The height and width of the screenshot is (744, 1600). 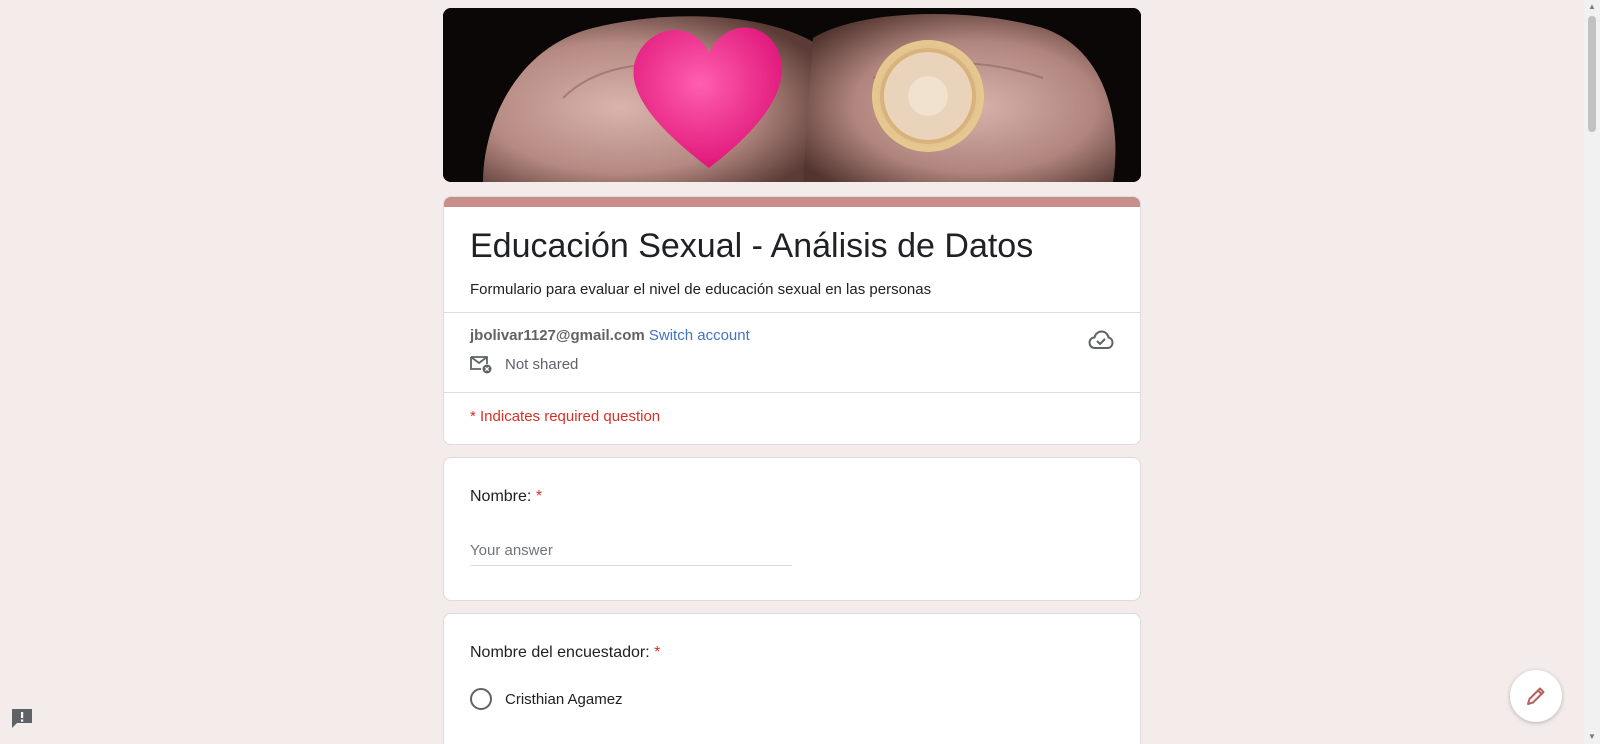 What do you see at coordinates (501, 496) in the screenshot?
I see `question-label: Nombre:` at bounding box center [501, 496].